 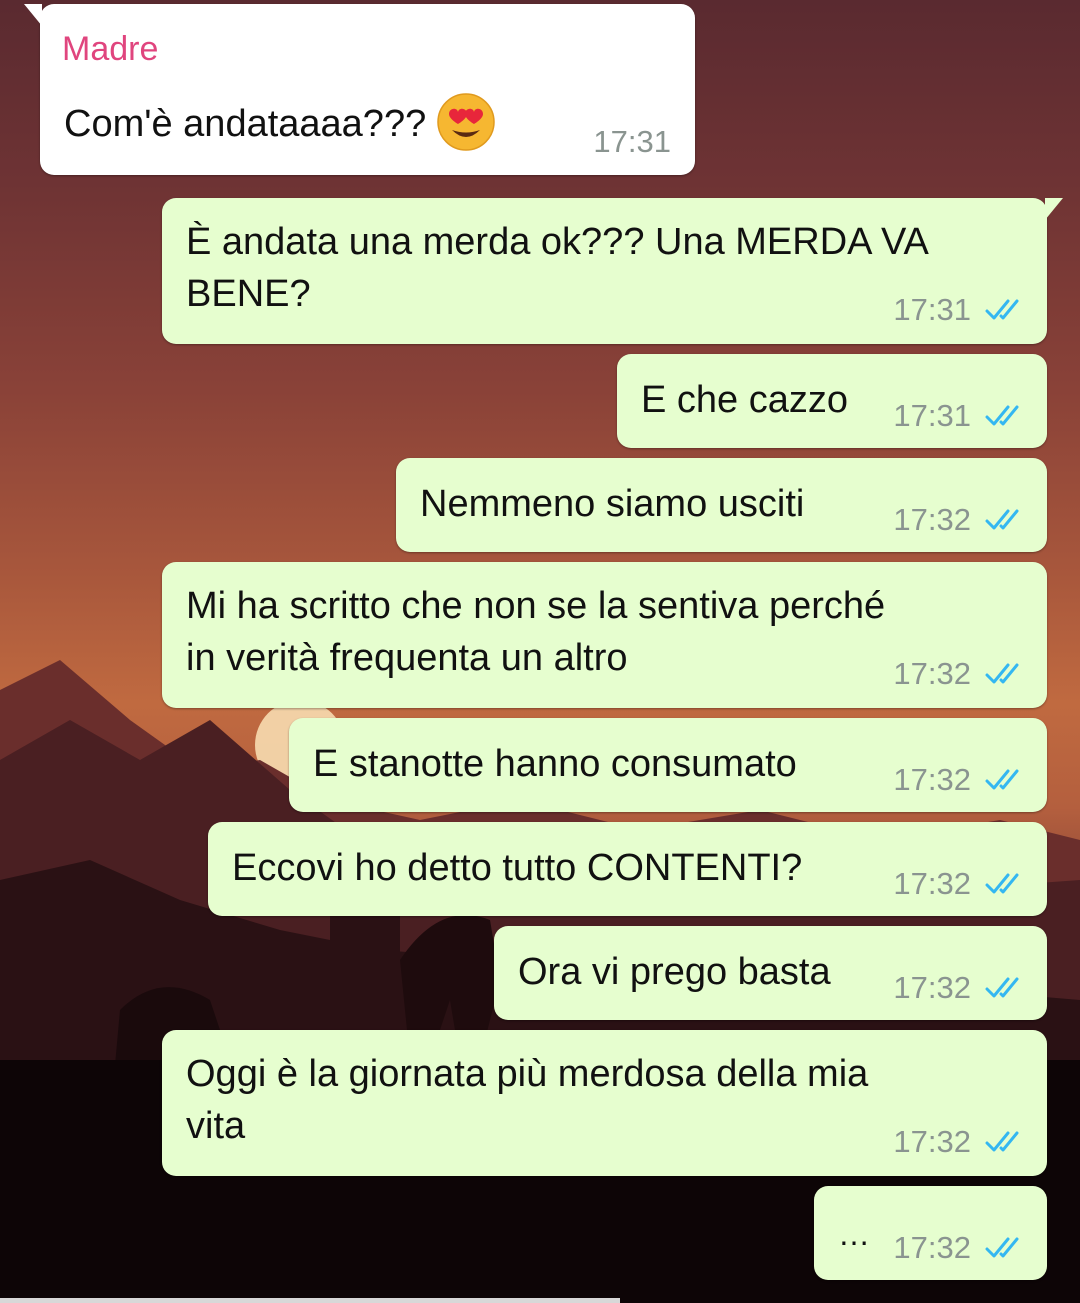 I want to click on message-bubble-outgoing: … 17:32, so click(x=930, y=1233).